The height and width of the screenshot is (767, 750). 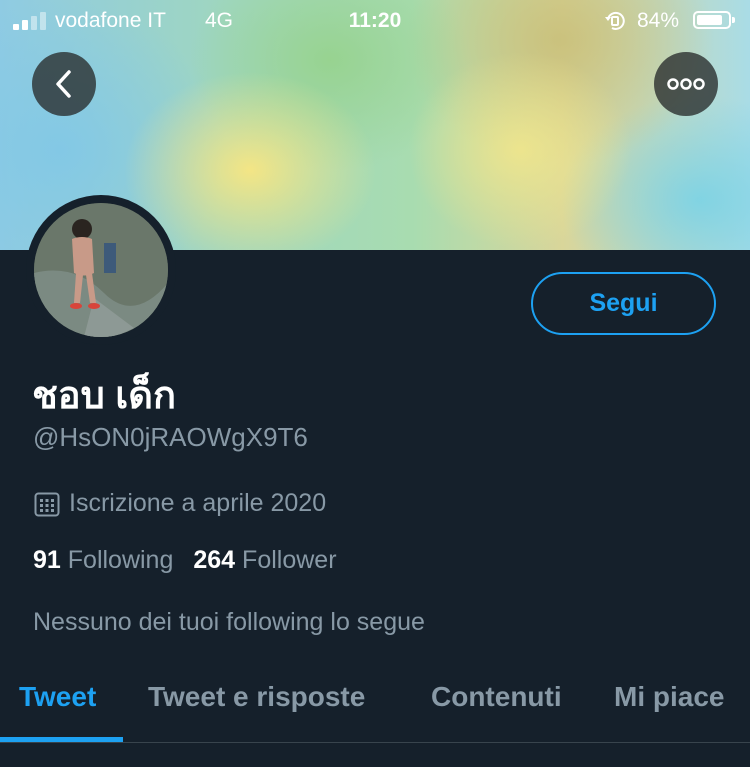 I want to click on avatar, so click(x=101, y=270).